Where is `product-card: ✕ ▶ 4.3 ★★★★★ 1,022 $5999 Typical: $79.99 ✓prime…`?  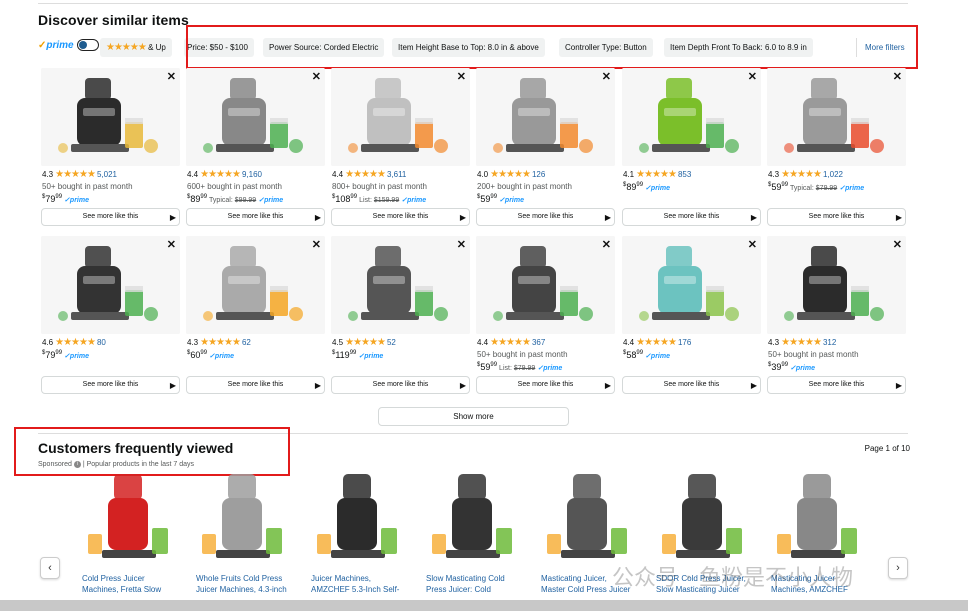
product-card: ✕ ▶ 4.3 ★★★★★ 1,022 $5999 Typical: $79.99 ✓prime… is located at coordinates (836, 148).